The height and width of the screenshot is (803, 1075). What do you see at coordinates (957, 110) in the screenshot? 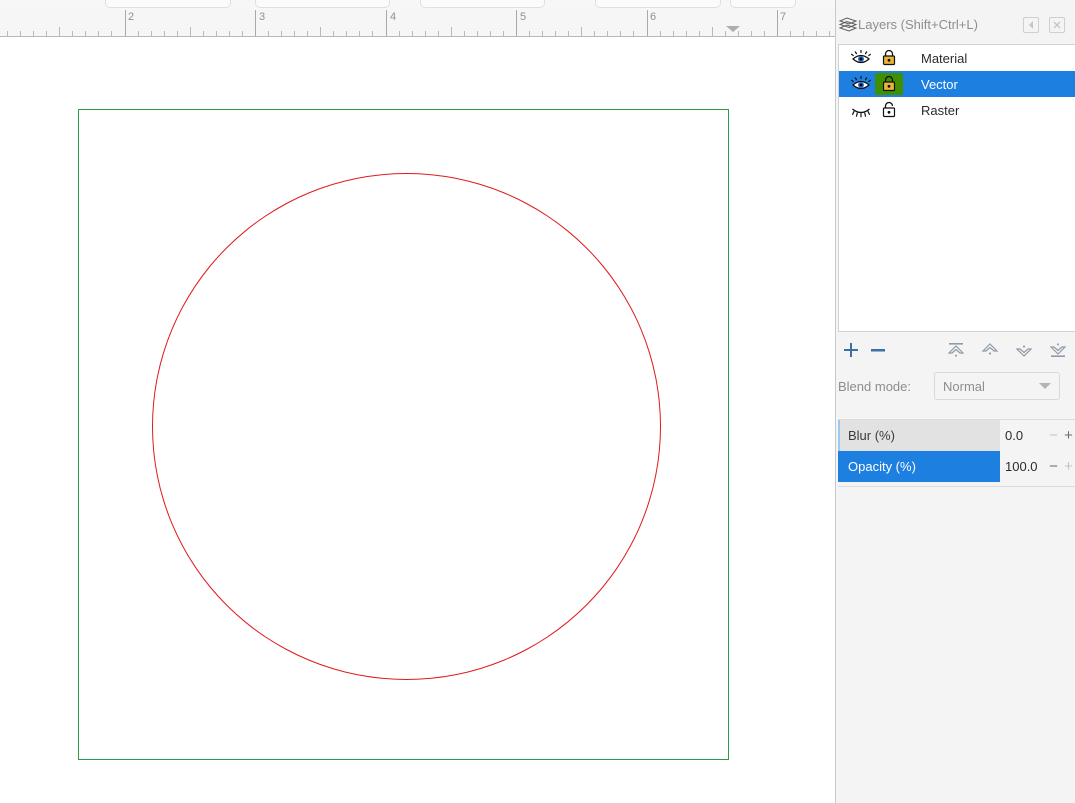
I see `layer-row-raster: Raster` at bounding box center [957, 110].